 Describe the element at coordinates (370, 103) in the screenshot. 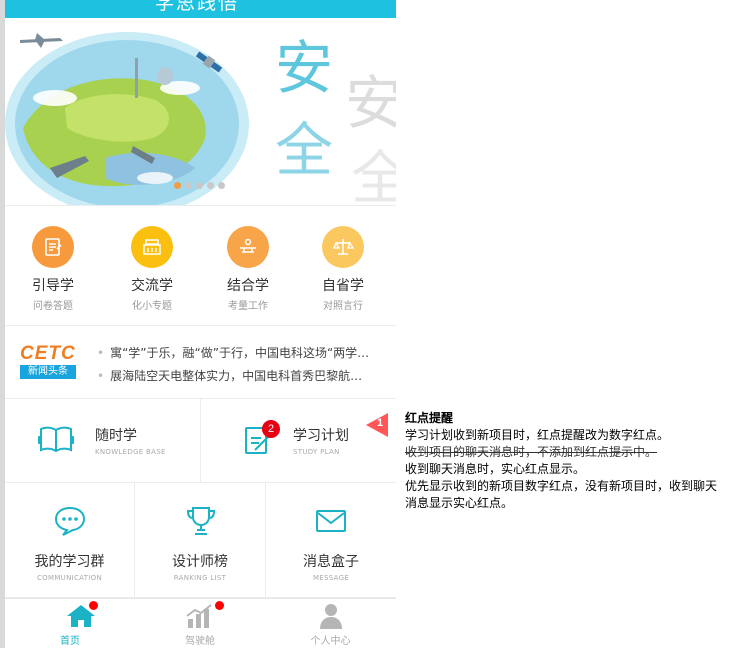

I see `banner-char-an-2: 安` at that location.